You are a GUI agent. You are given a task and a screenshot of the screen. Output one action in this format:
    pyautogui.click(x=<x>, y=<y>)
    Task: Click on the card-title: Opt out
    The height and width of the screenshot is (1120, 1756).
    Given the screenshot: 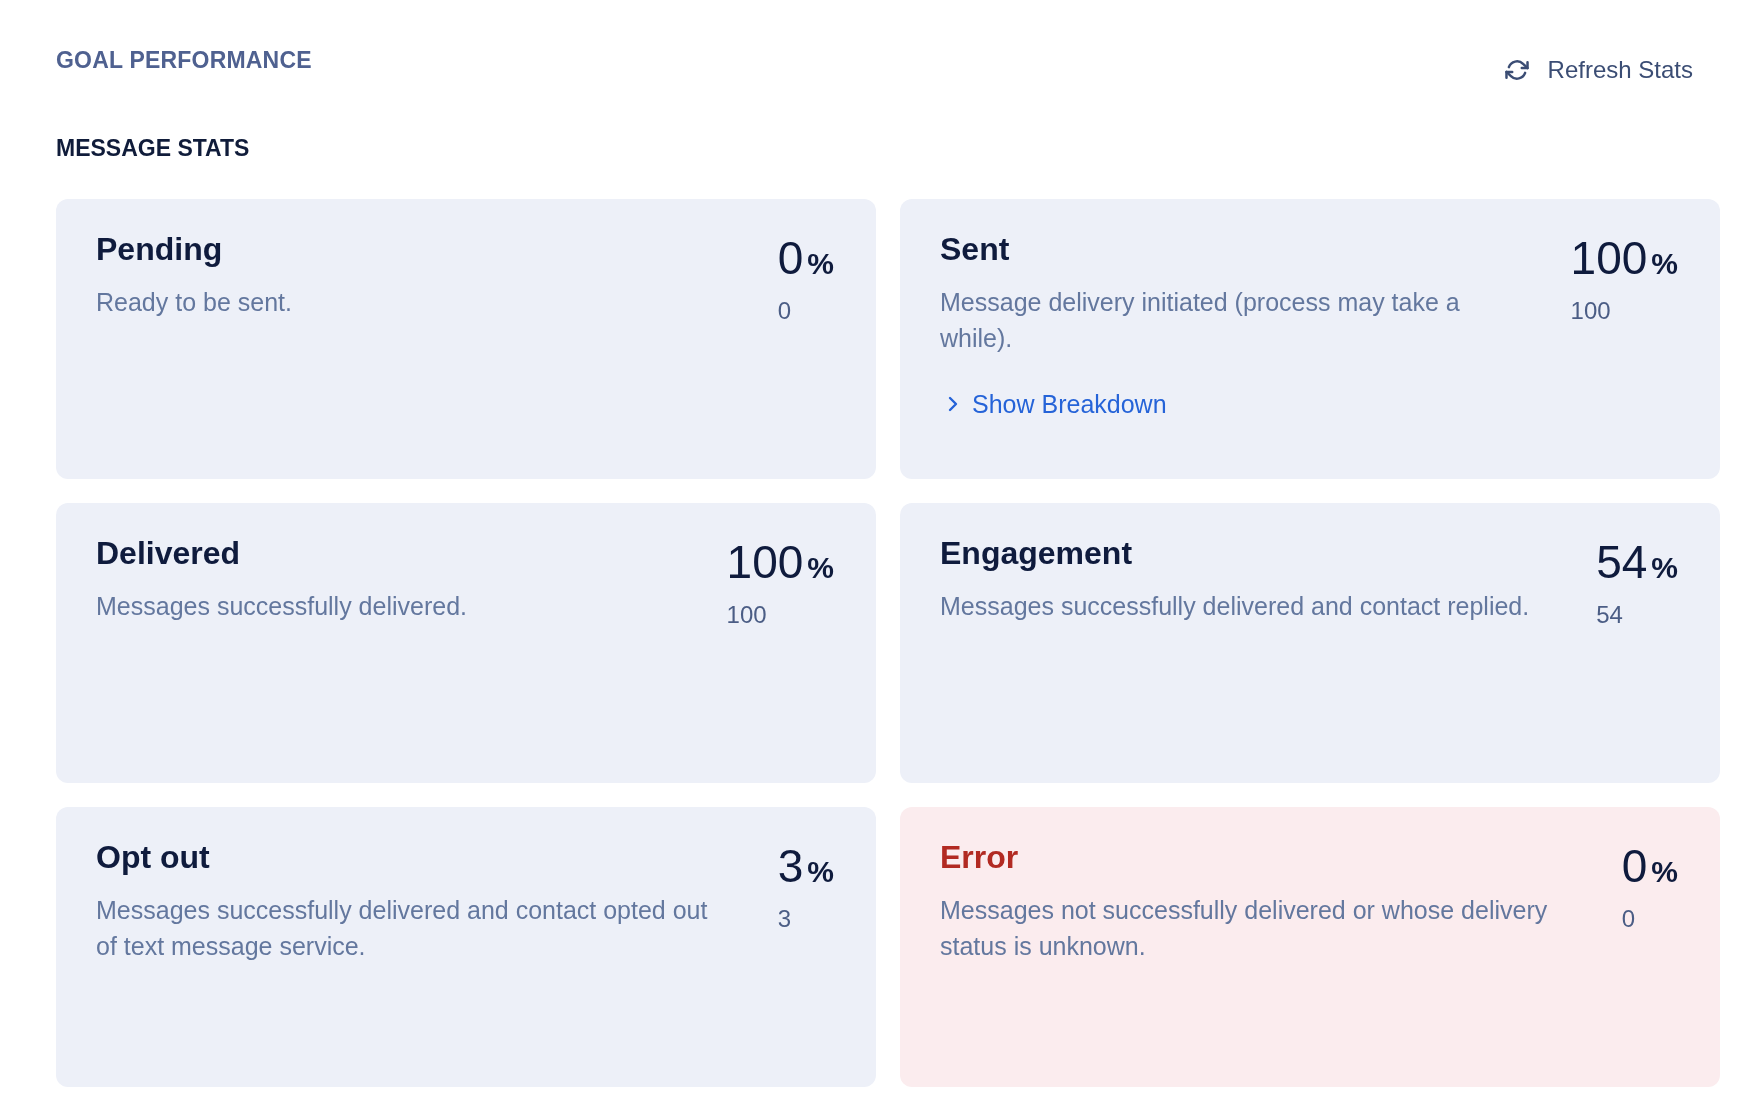 What is the action you would take?
    pyautogui.click(x=153, y=857)
    